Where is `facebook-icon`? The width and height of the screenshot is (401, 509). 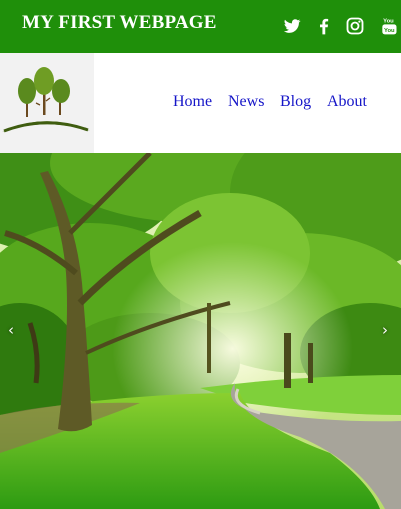 facebook-icon is located at coordinates (324, 26).